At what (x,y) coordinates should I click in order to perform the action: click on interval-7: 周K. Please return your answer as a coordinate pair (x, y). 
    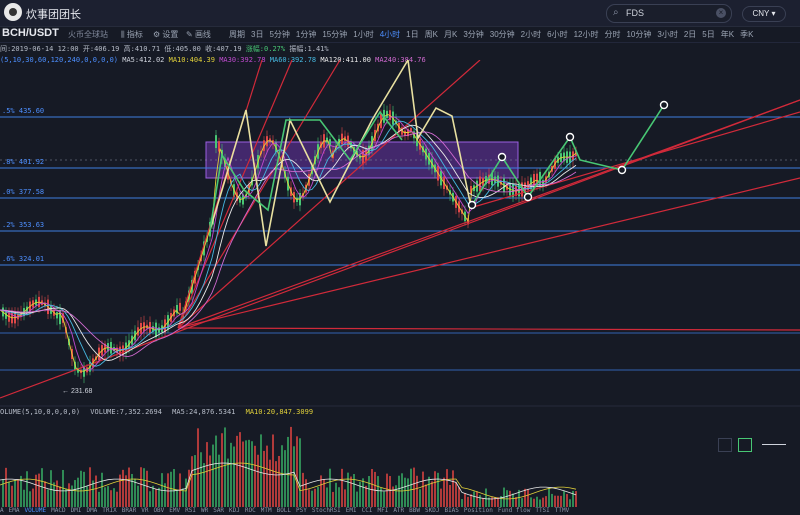
    Looking at the image, I should click on (431, 34).